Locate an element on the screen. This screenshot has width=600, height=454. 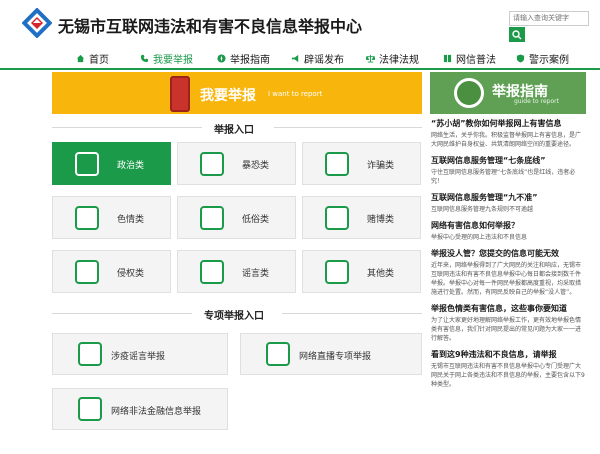
main-nav: 首页 我要举报 举报指南 辟谣发布 法律法规 网信普法 警示案例 is located at coordinates (300, 58).